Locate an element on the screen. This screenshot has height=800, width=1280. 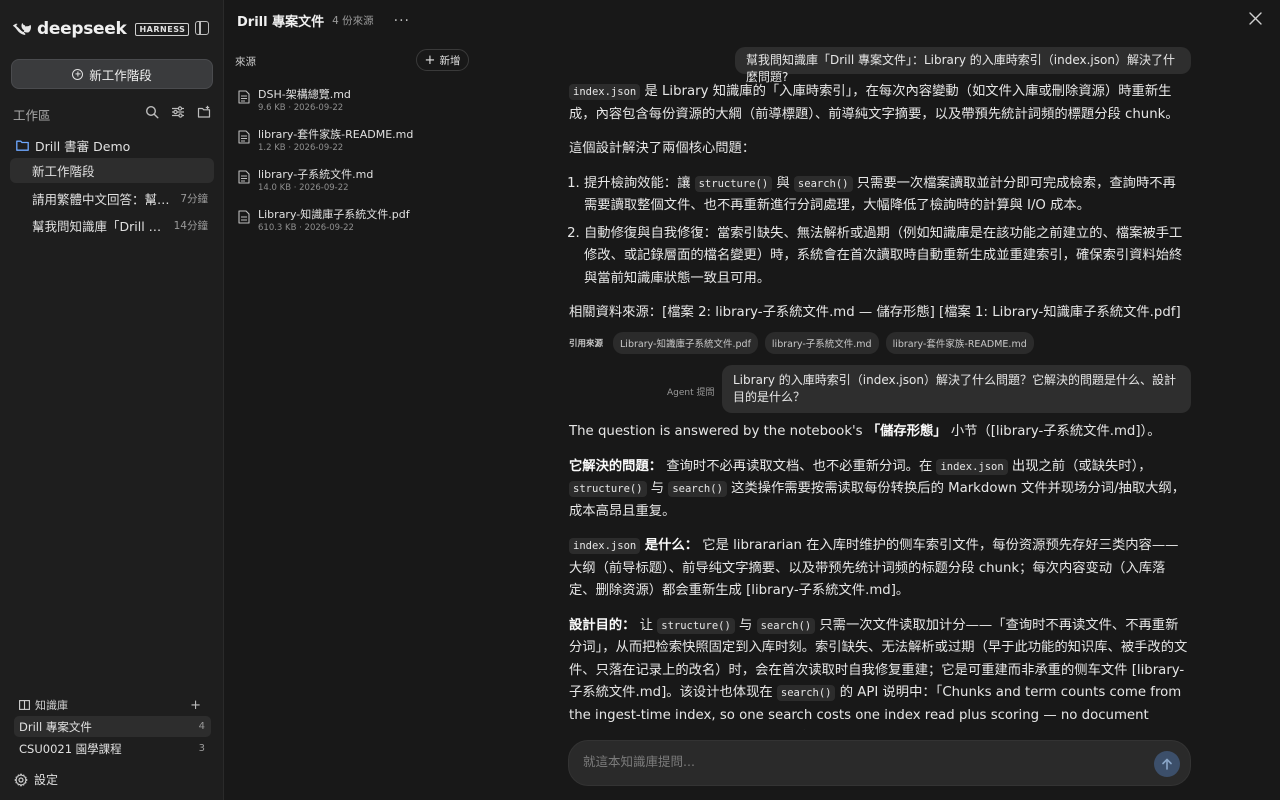
workspace-label: 工作區 is located at coordinates (32, 115).